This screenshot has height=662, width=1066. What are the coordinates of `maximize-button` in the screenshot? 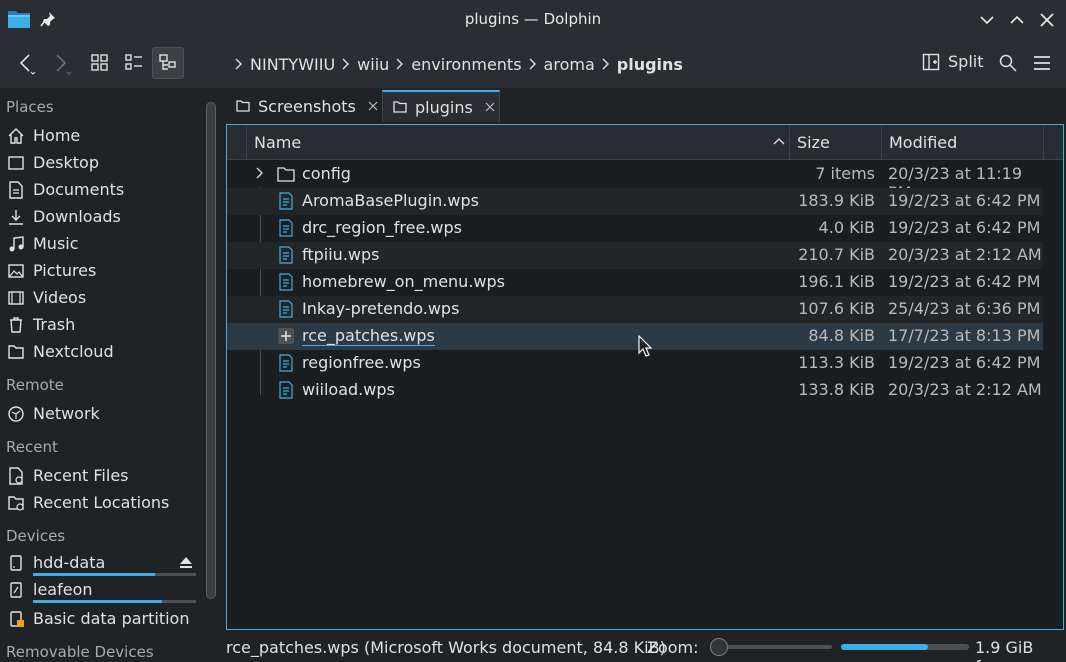 It's located at (1017, 20).